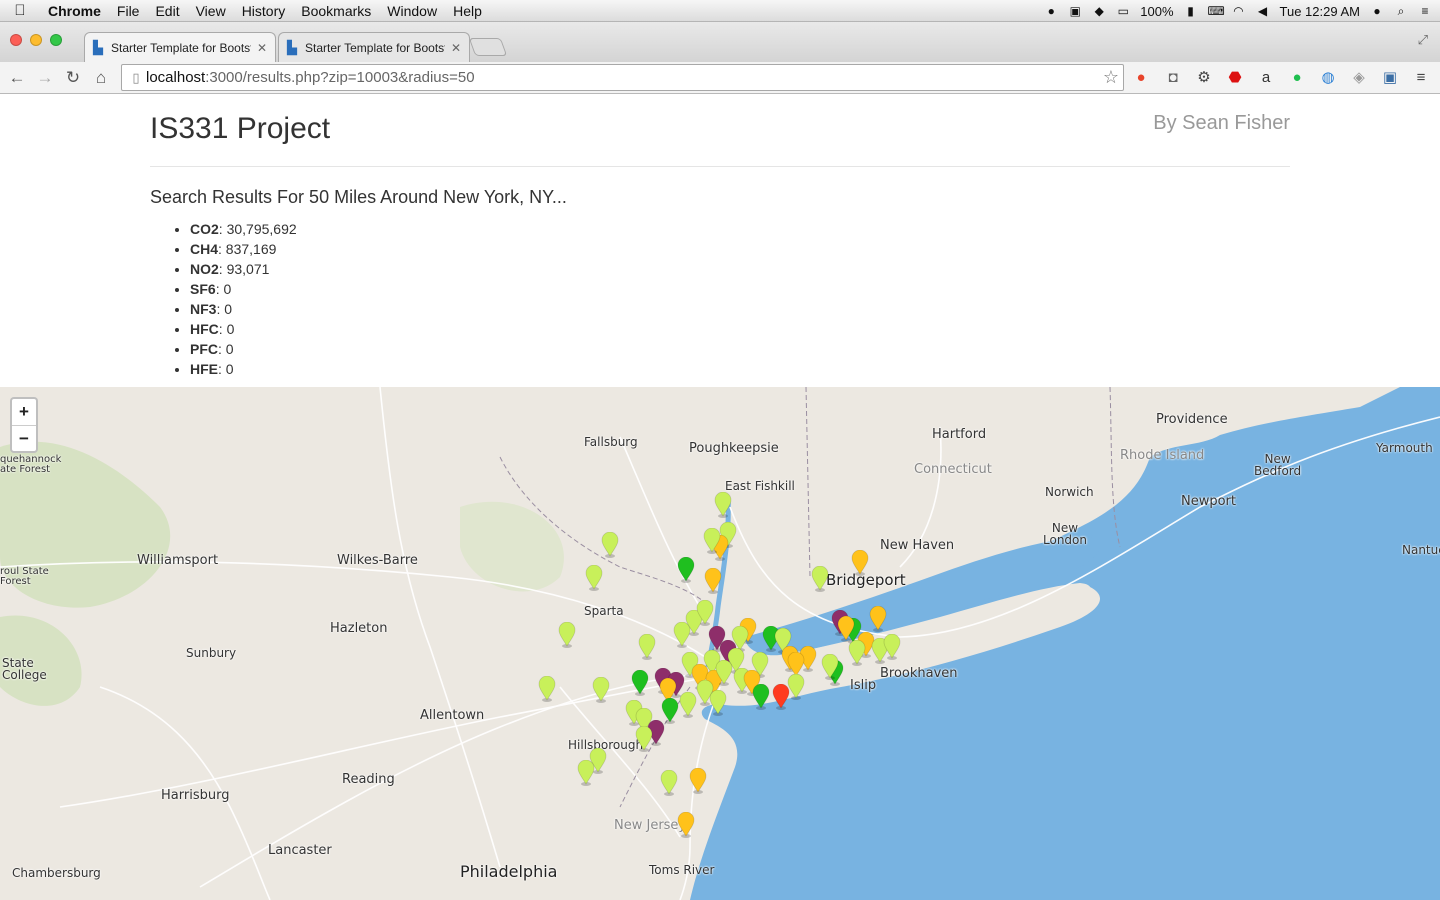 This screenshot has height=900, width=1440. I want to click on amazon-icon: a, so click(1266, 78).